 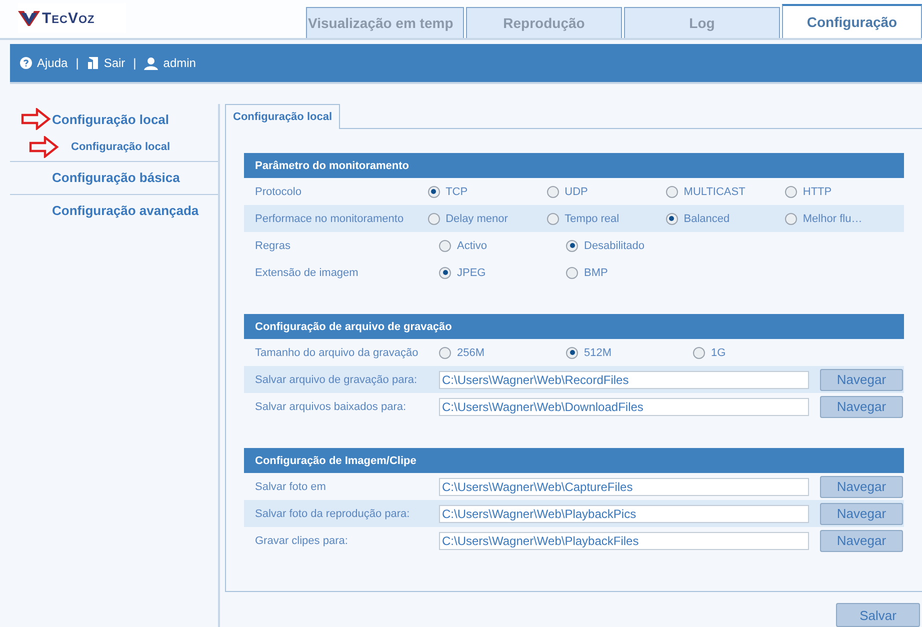 What do you see at coordinates (273, 246) in the screenshot?
I see `field-label: Regras` at bounding box center [273, 246].